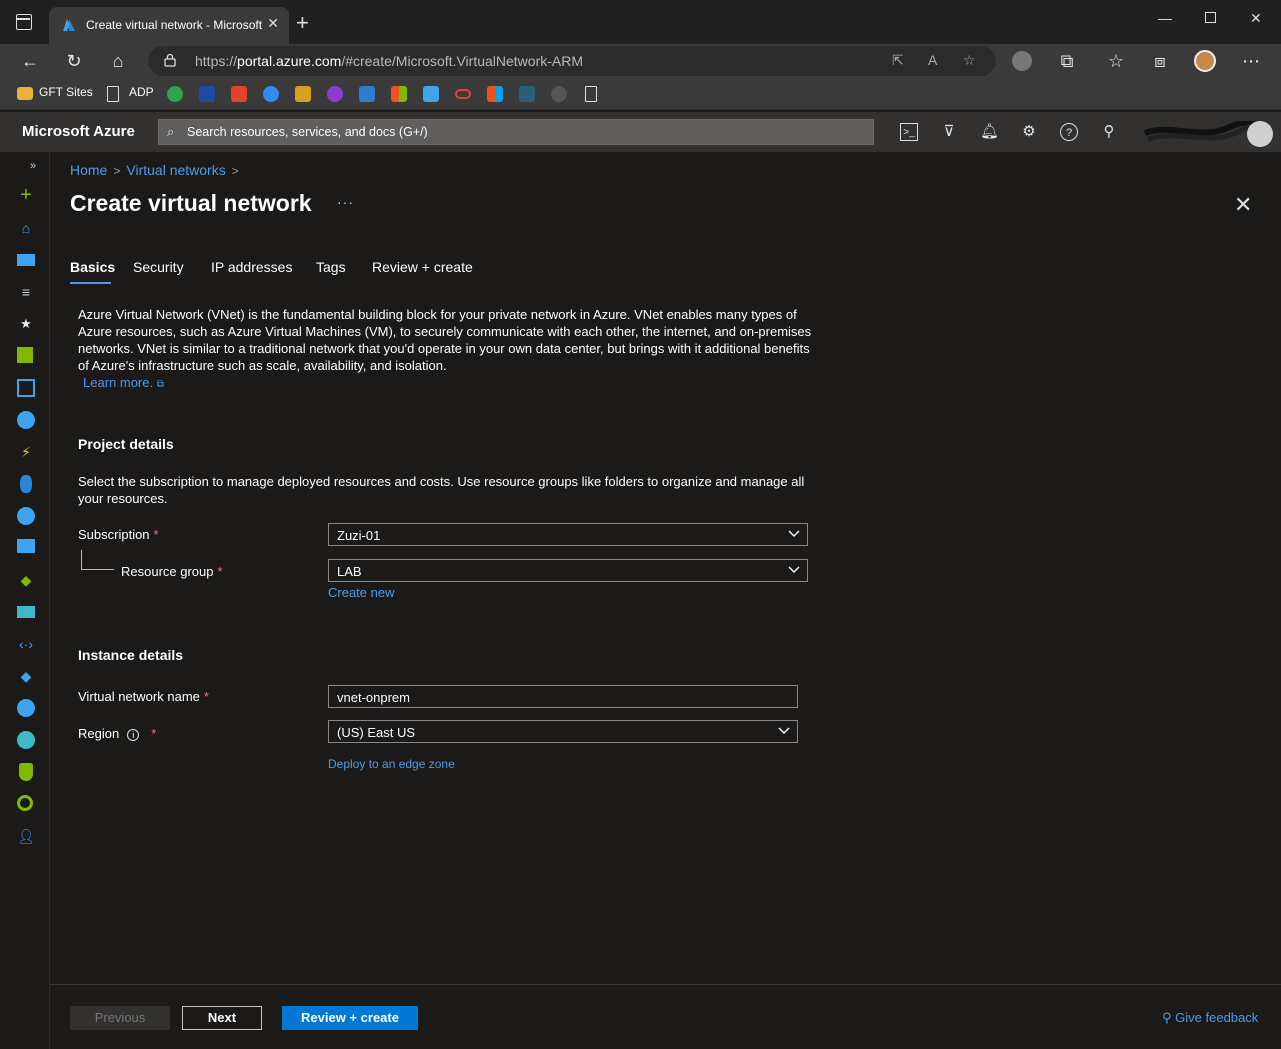 Image resolution: width=1281 pixels, height=1049 pixels. What do you see at coordinates (1022, 61) in the screenshot?
I see `profile-extension-icon` at bounding box center [1022, 61].